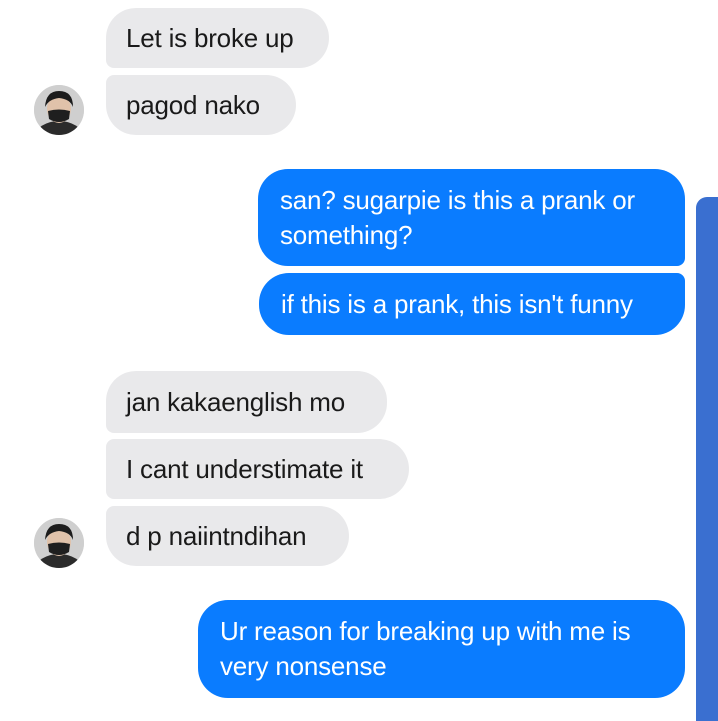 Image resolution: width=718 pixels, height=721 pixels. I want to click on message-text: pagod nako, so click(193, 104).